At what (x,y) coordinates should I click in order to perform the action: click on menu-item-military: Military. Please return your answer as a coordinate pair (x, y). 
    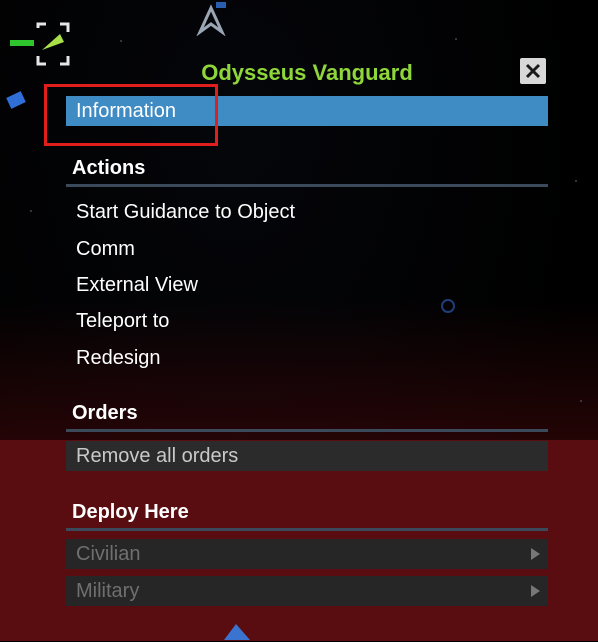
    Looking at the image, I should click on (307, 591).